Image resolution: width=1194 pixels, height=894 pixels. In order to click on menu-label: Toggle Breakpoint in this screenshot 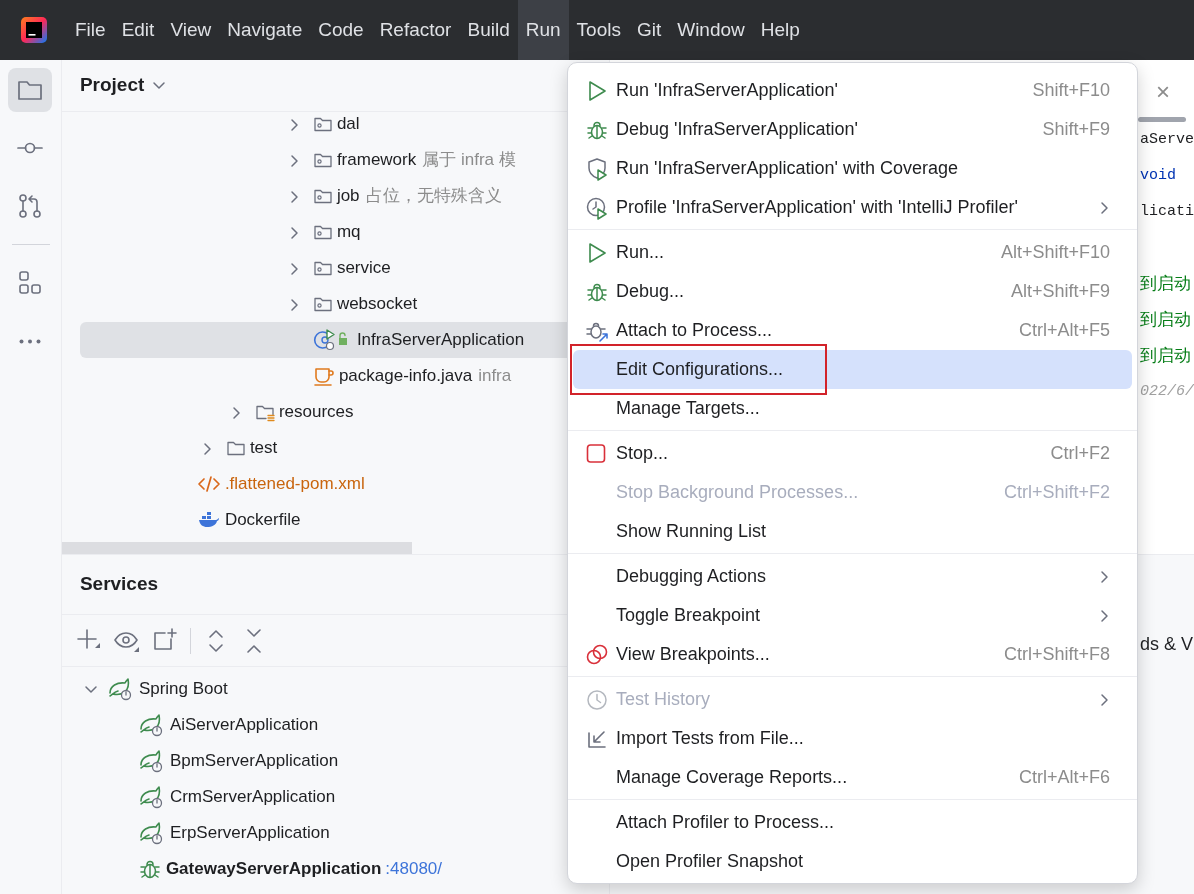, I will do `click(688, 615)`.